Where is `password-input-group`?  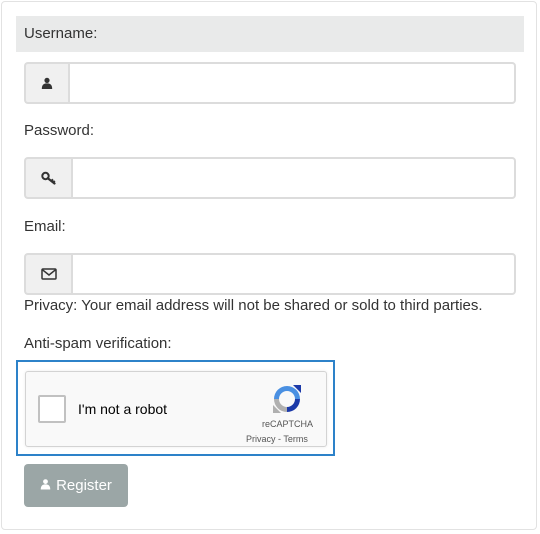 password-input-group is located at coordinates (270, 178).